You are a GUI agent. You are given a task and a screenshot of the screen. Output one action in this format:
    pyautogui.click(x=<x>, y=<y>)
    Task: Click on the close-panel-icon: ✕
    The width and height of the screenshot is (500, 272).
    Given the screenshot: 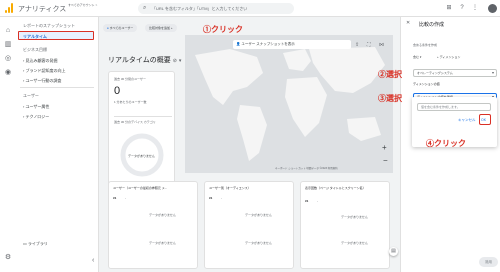 What is the action you would take?
    pyautogui.click(x=408, y=23)
    